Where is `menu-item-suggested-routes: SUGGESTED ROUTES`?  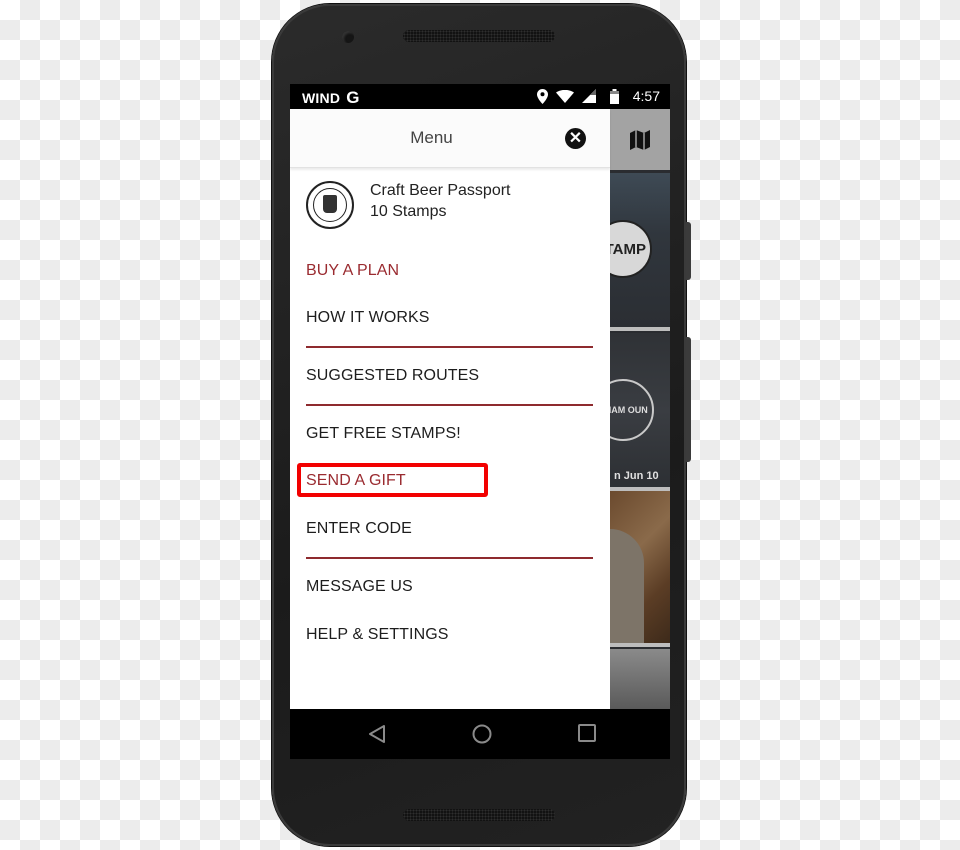
menu-item-suggested-routes: SUGGESTED ROUTES is located at coordinates (392, 376).